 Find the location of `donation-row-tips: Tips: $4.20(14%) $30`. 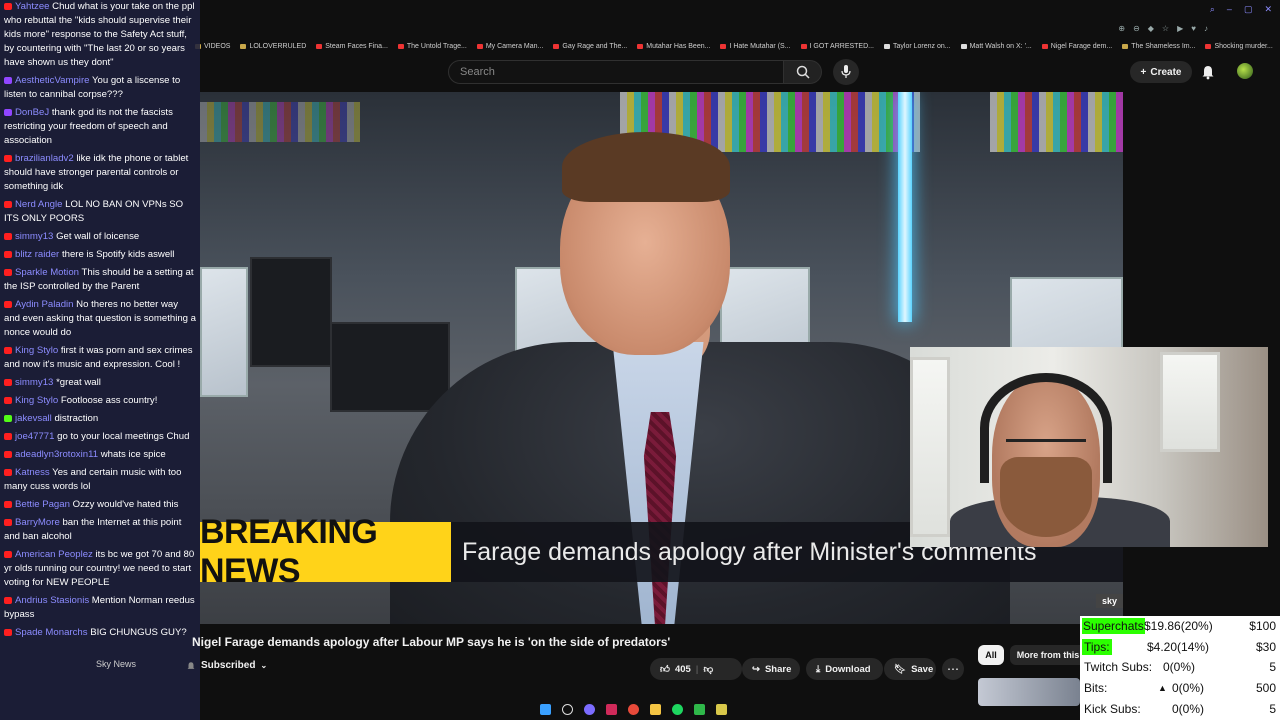

donation-row-tips: Tips: $4.20(14%) $30 is located at coordinates (1180, 647).